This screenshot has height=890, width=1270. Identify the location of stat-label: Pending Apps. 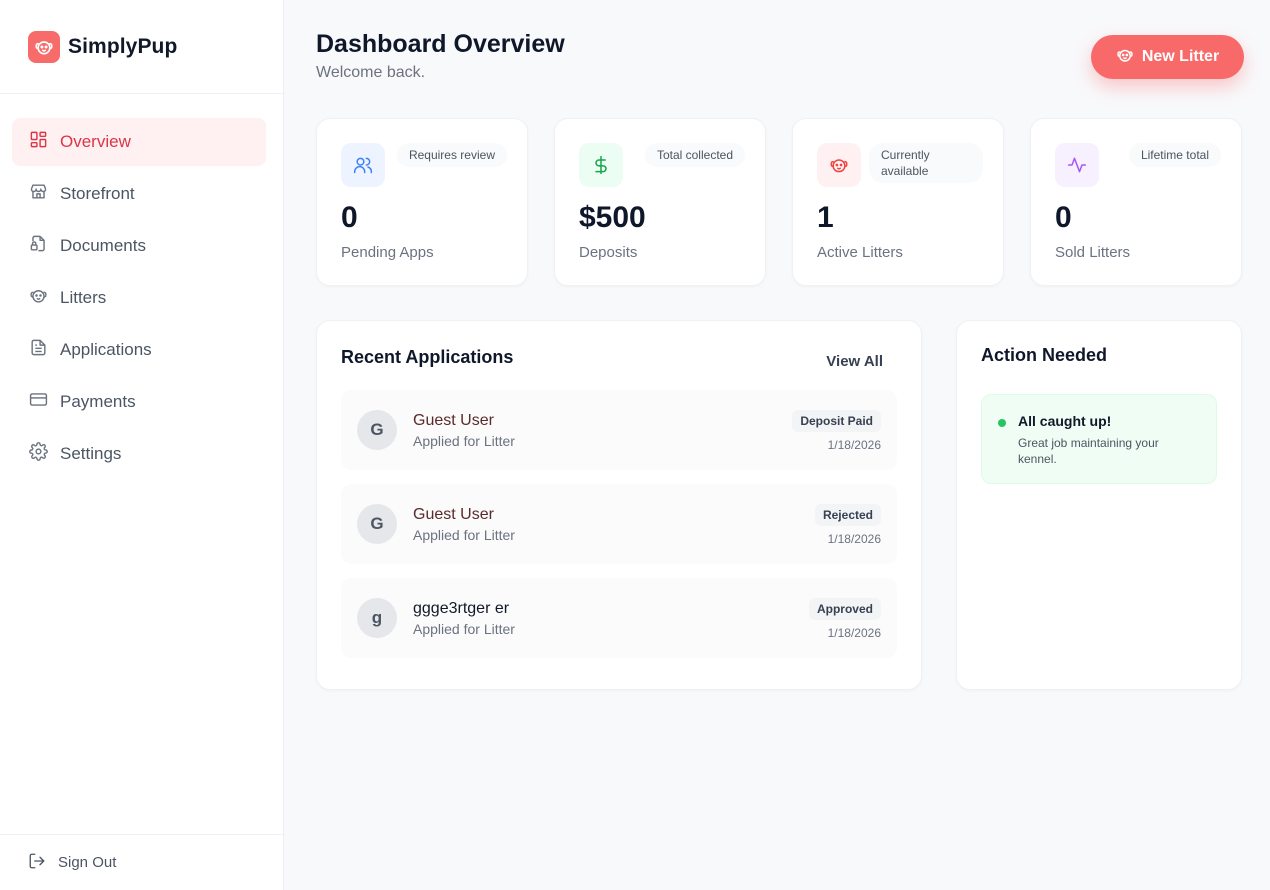
(387, 252).